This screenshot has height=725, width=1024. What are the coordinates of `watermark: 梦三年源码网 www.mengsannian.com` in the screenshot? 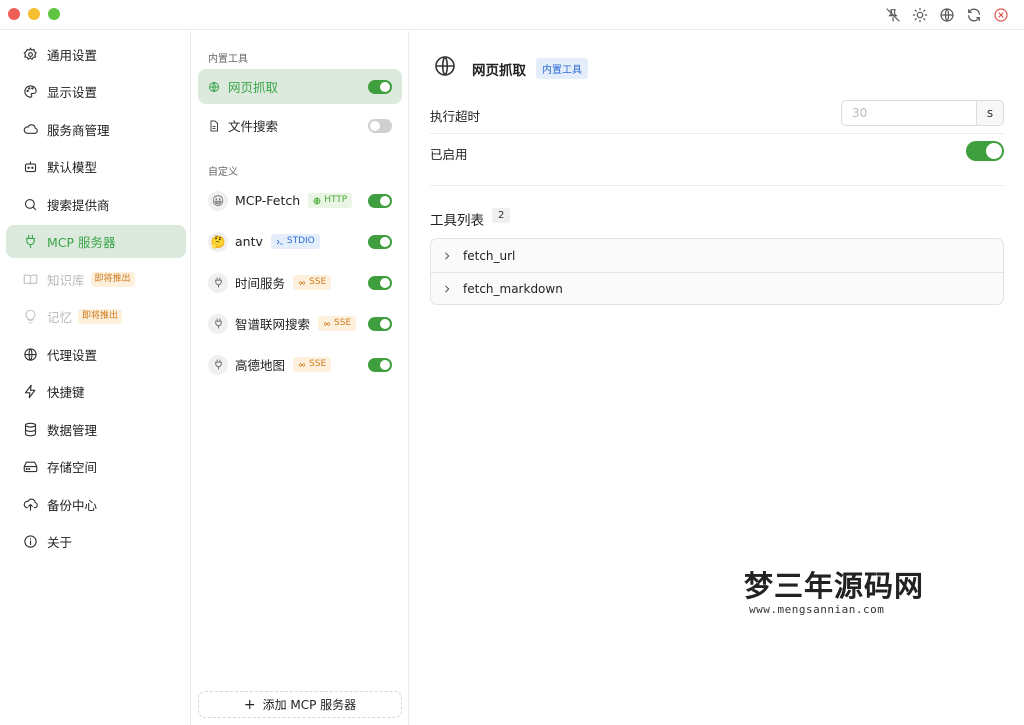 It's located at (834, 589).